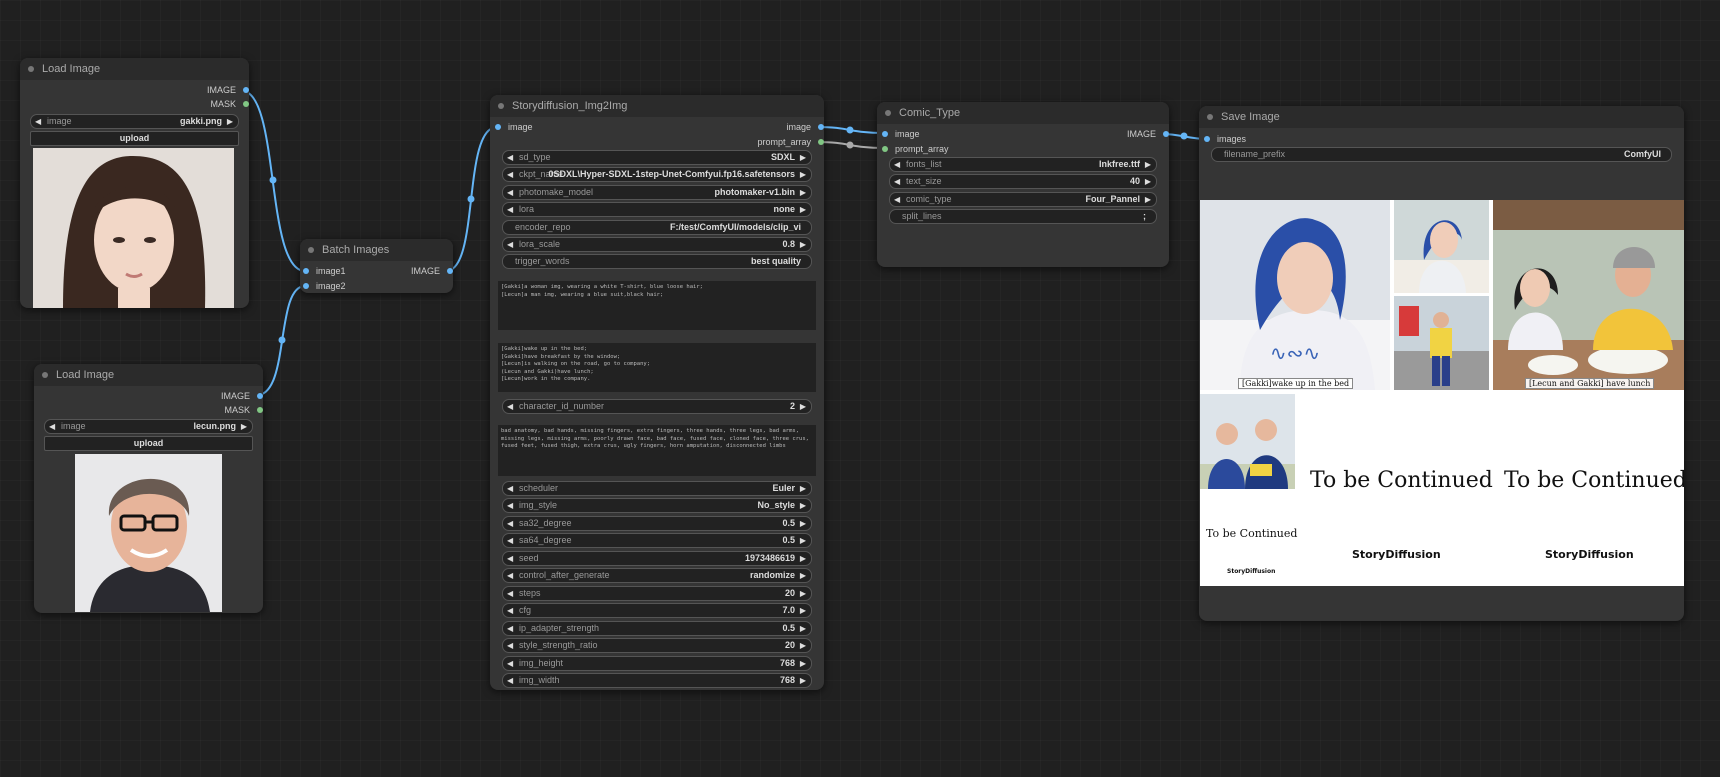 This screenshot has width=1720, height=777. Describe the element at coordinates (1023, 216) in the screenshot. I see `split-lines-field: split_lines;` at that location.